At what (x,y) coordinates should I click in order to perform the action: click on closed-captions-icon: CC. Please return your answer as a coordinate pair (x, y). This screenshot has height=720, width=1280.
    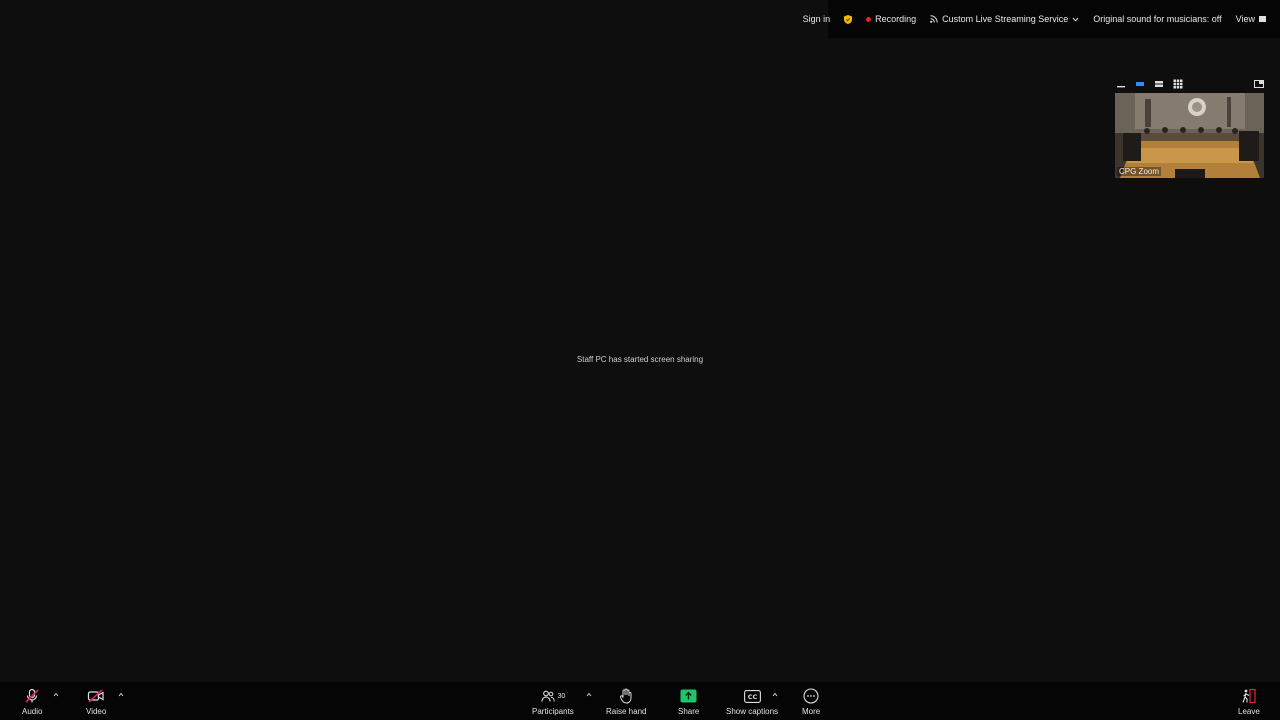
    Looking at the image, I should click on (752, 696).